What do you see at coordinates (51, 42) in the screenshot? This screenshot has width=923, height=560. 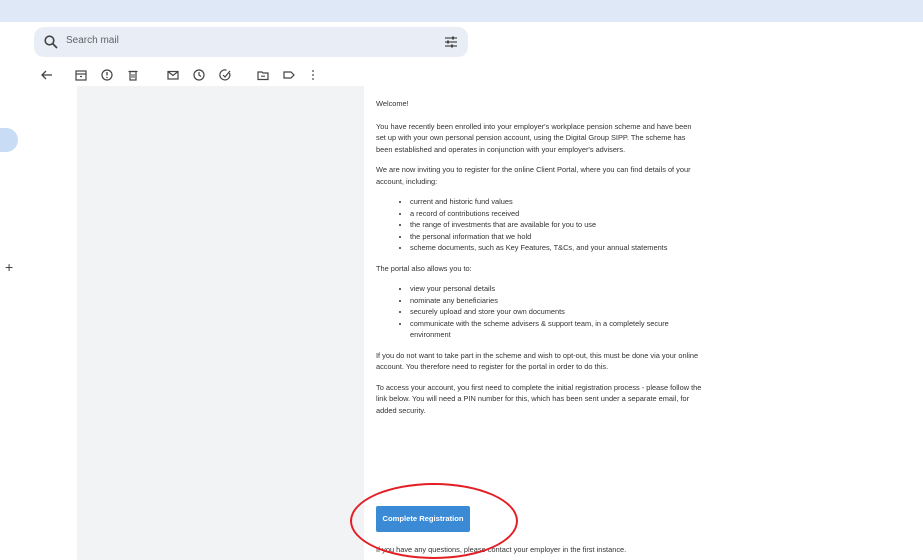 I see `search-icon` at bounding box center [51, 42].